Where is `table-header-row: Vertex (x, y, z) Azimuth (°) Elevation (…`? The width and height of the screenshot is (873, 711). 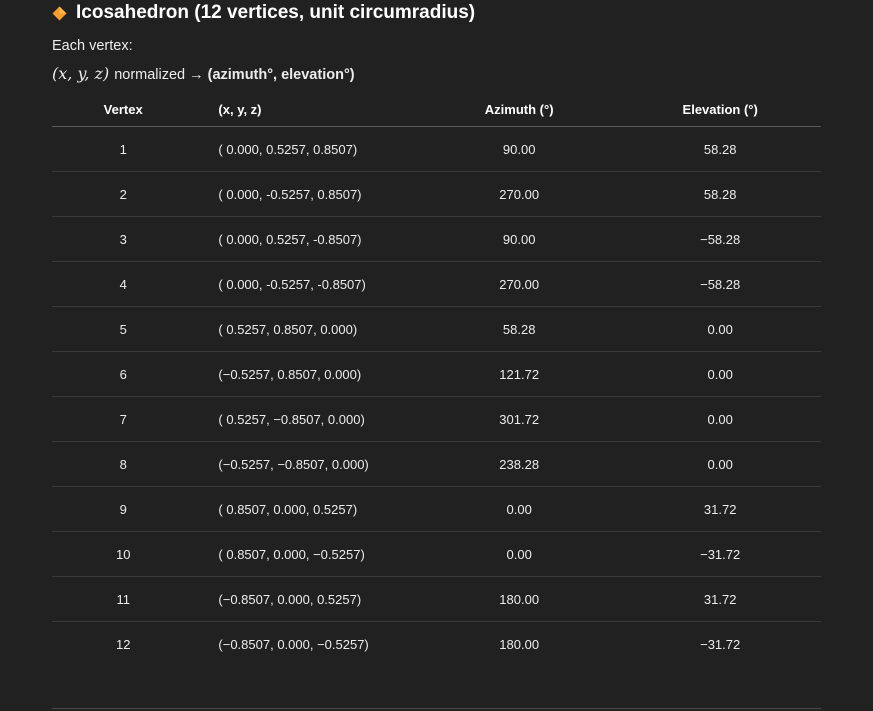 table-header-row: Vertex (x, y, z) Azimuth (°) Elevation (… is located at coordinates (436, 110).